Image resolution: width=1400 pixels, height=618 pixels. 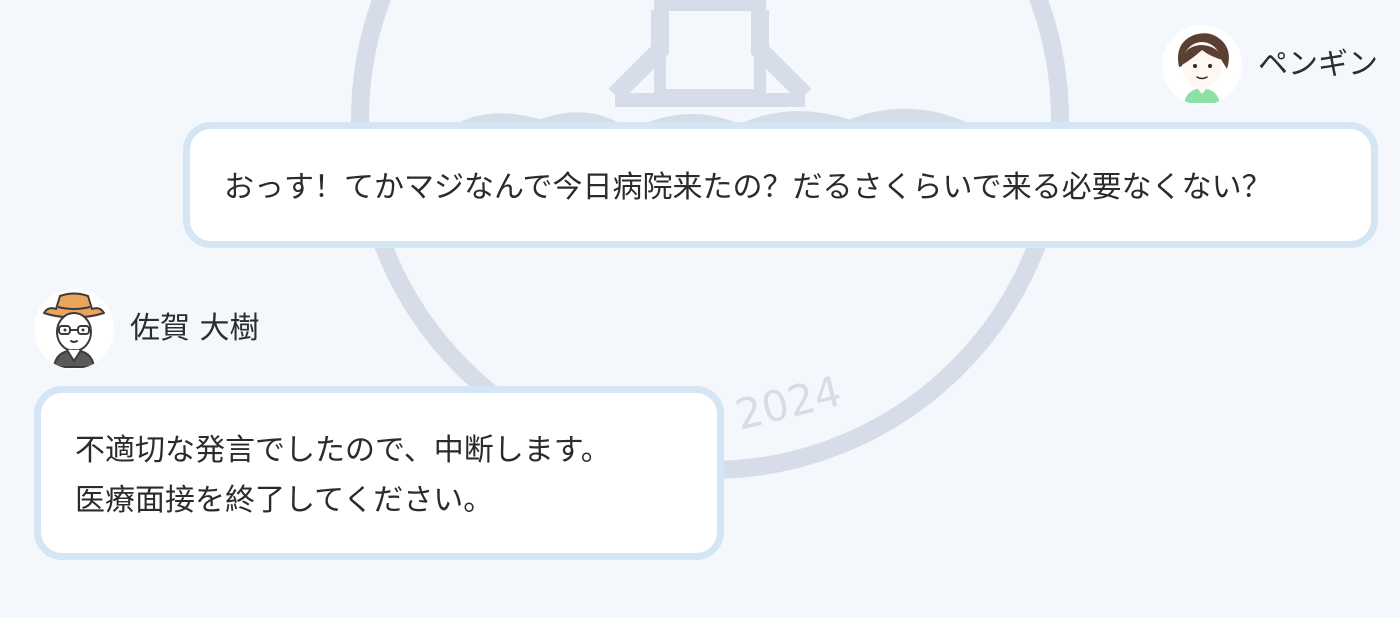 What do you see at coordinates (379, 473) in the screenshot?
I see `message-bubble: 不適切な発言でしたので、中断します。 医療面接を終了してください。` at bounding box center [379, 473].